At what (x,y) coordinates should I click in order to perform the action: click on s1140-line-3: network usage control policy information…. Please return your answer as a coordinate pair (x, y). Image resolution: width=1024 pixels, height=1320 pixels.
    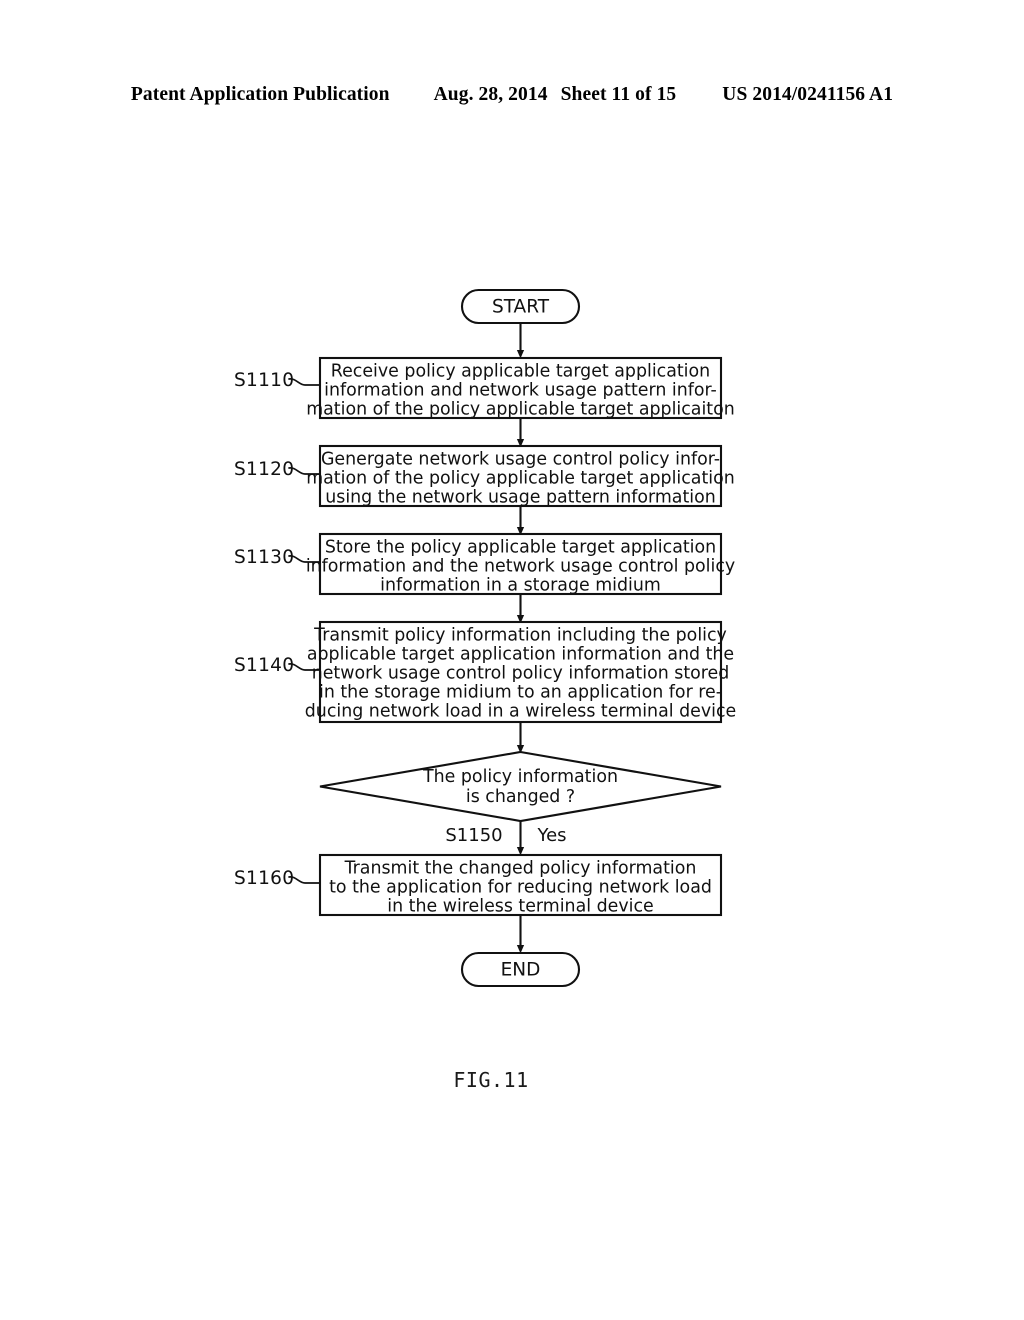
    Looking at the image, I should click on (521, 674).